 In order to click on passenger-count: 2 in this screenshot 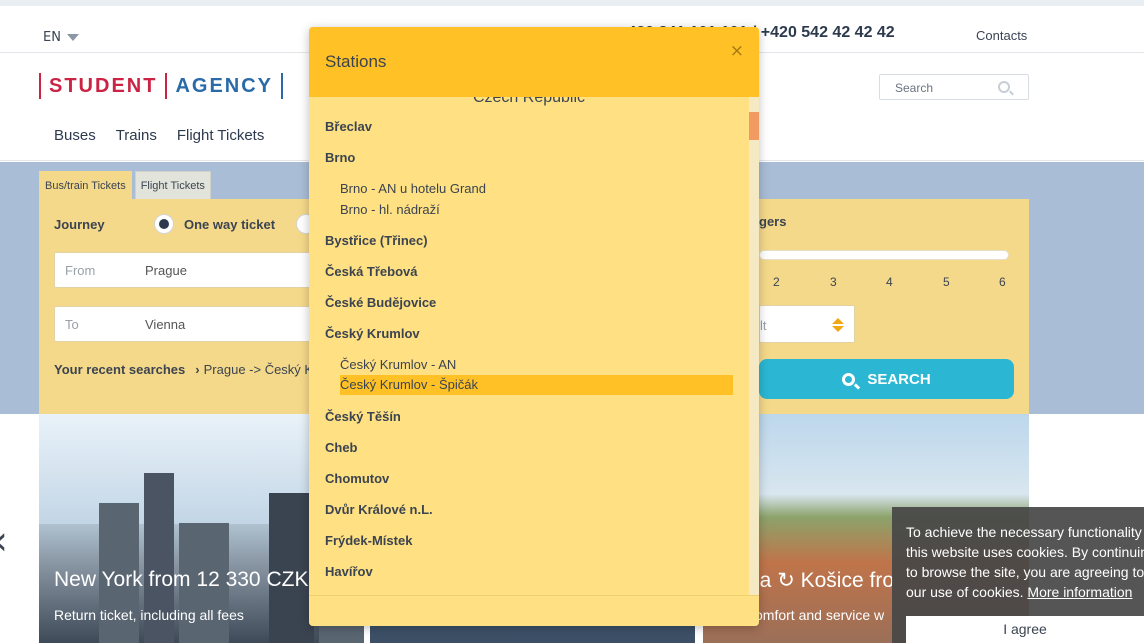, I will do `click(776, 282)`.